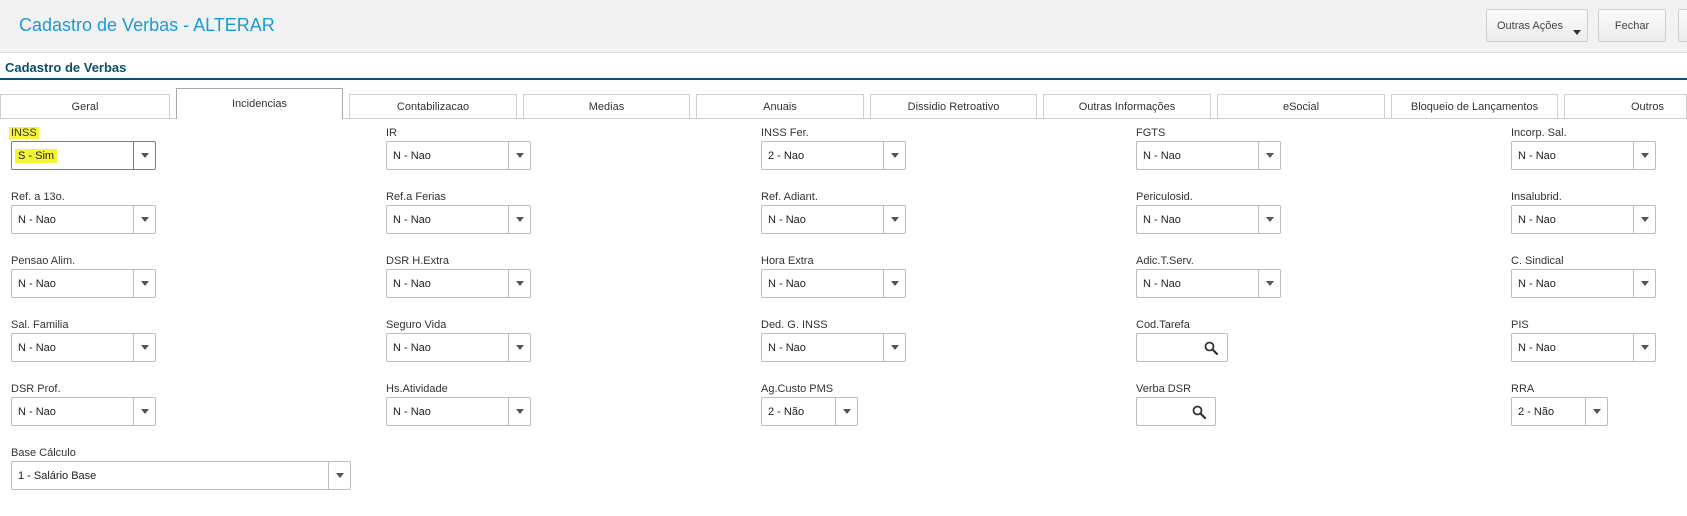  What do you see at coordinates (833, 283) in the screenshot?
I see `hora-extra-select: N - Nao` at bounding box center [833, 283].